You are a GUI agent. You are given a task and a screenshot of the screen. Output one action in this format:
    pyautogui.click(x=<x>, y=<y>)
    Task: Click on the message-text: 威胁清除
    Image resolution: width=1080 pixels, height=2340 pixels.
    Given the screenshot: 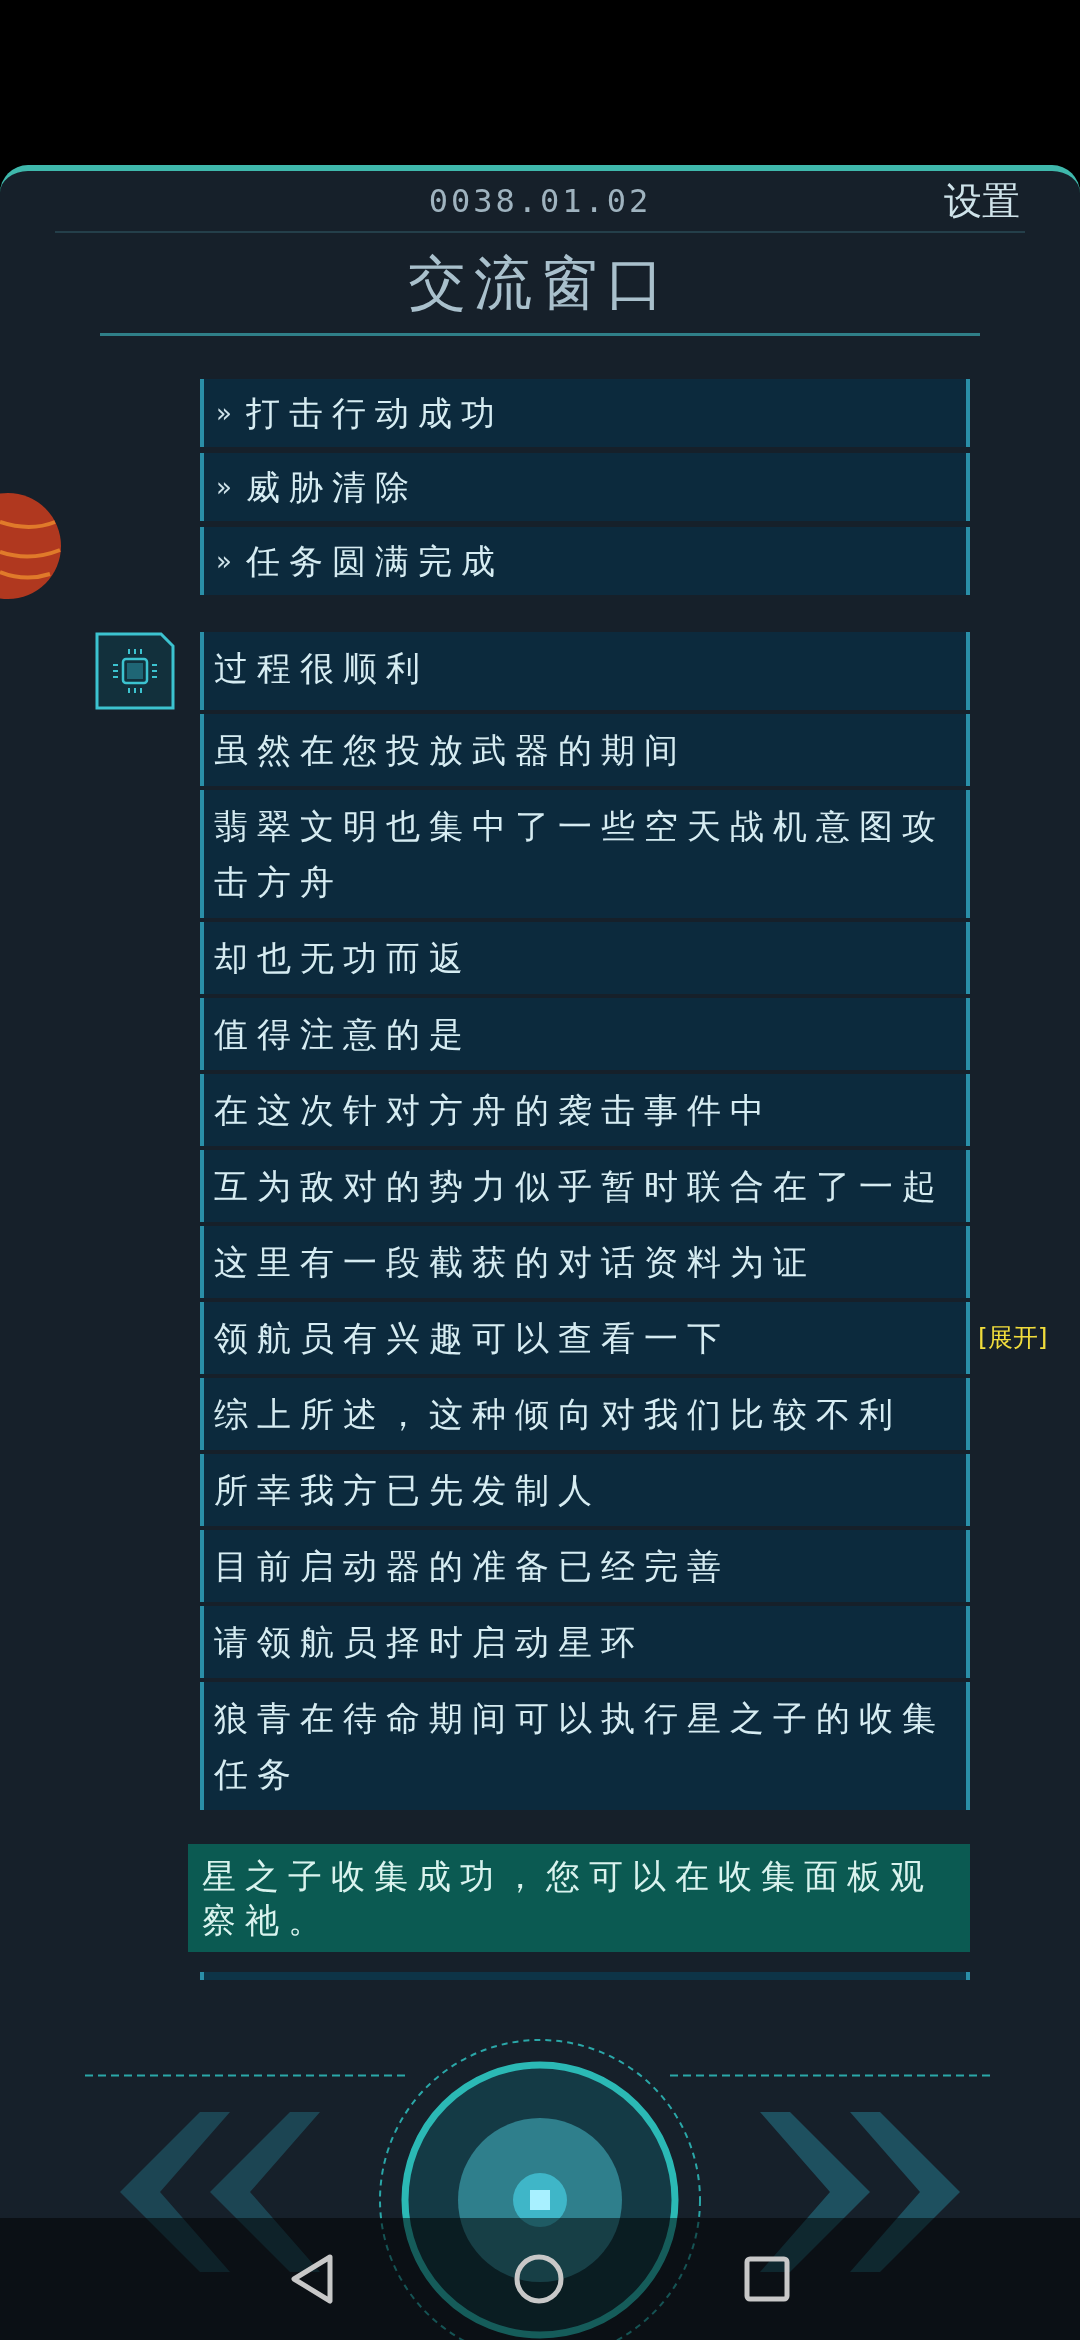 What is the action you would take?
    pyautogui.click(x=331, y=487)
    